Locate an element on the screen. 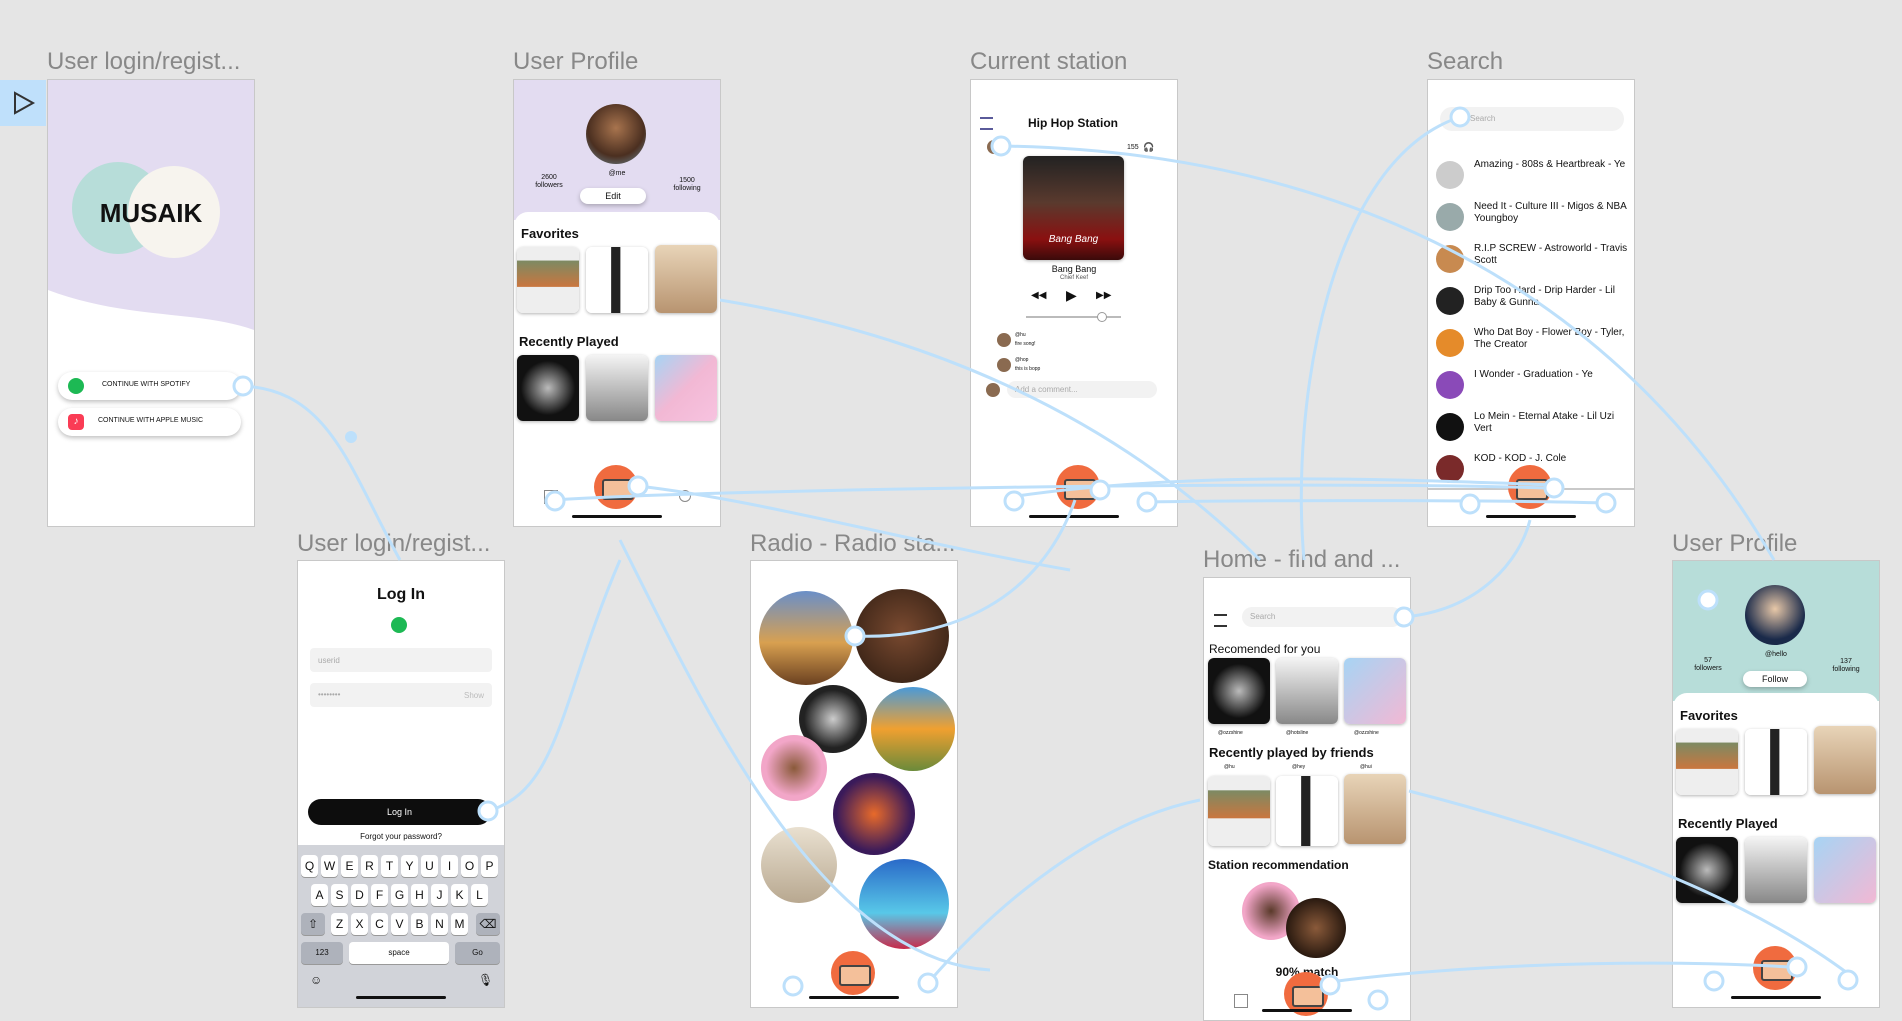 This screenshot has width=1902, height=1021. userid-field: userid is located at coordinates (401, 660).